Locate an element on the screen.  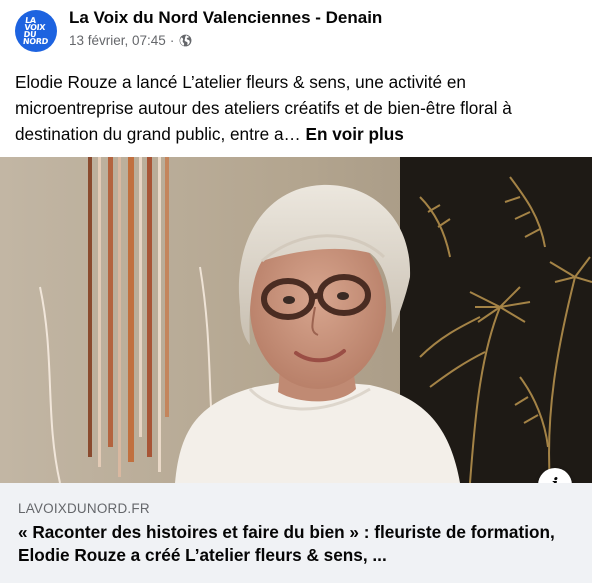
page-avatar: LA VOIX DU NORD is located at coordinates (36, 31).